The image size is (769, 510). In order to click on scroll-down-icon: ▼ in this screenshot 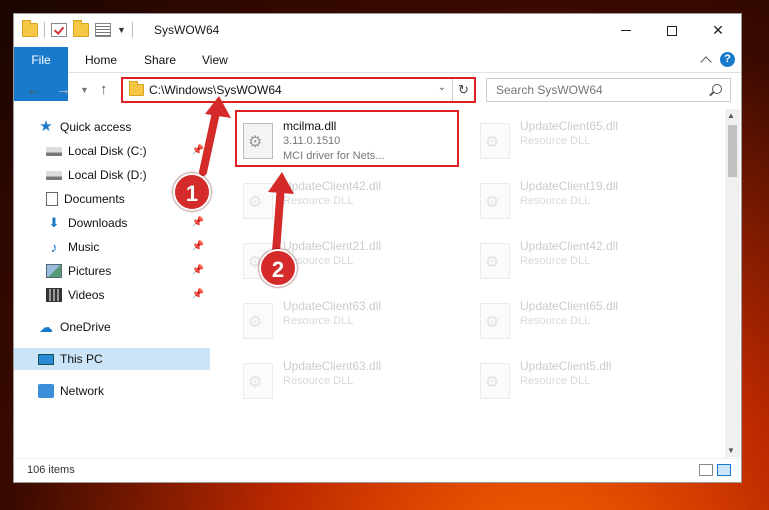, I will do `click(731, 450)`.